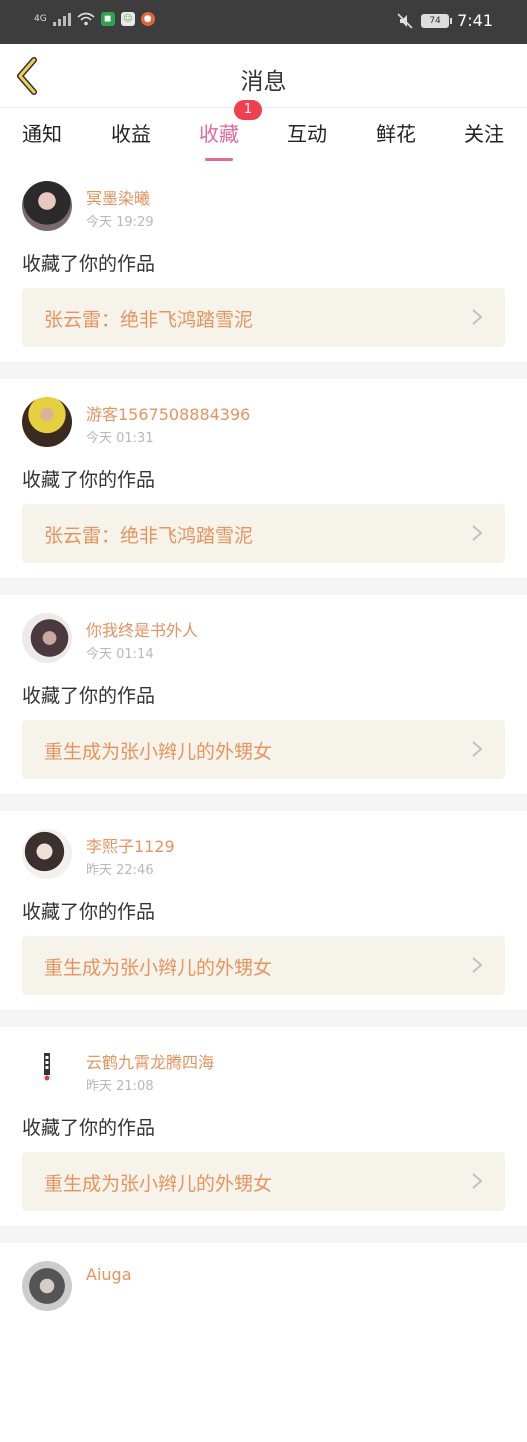 The width and height of the screenshot is (527, 1442). I want to click on tab-bar: 通知 收益 收藏 互动 鲜花 关注, so click(263, 134).